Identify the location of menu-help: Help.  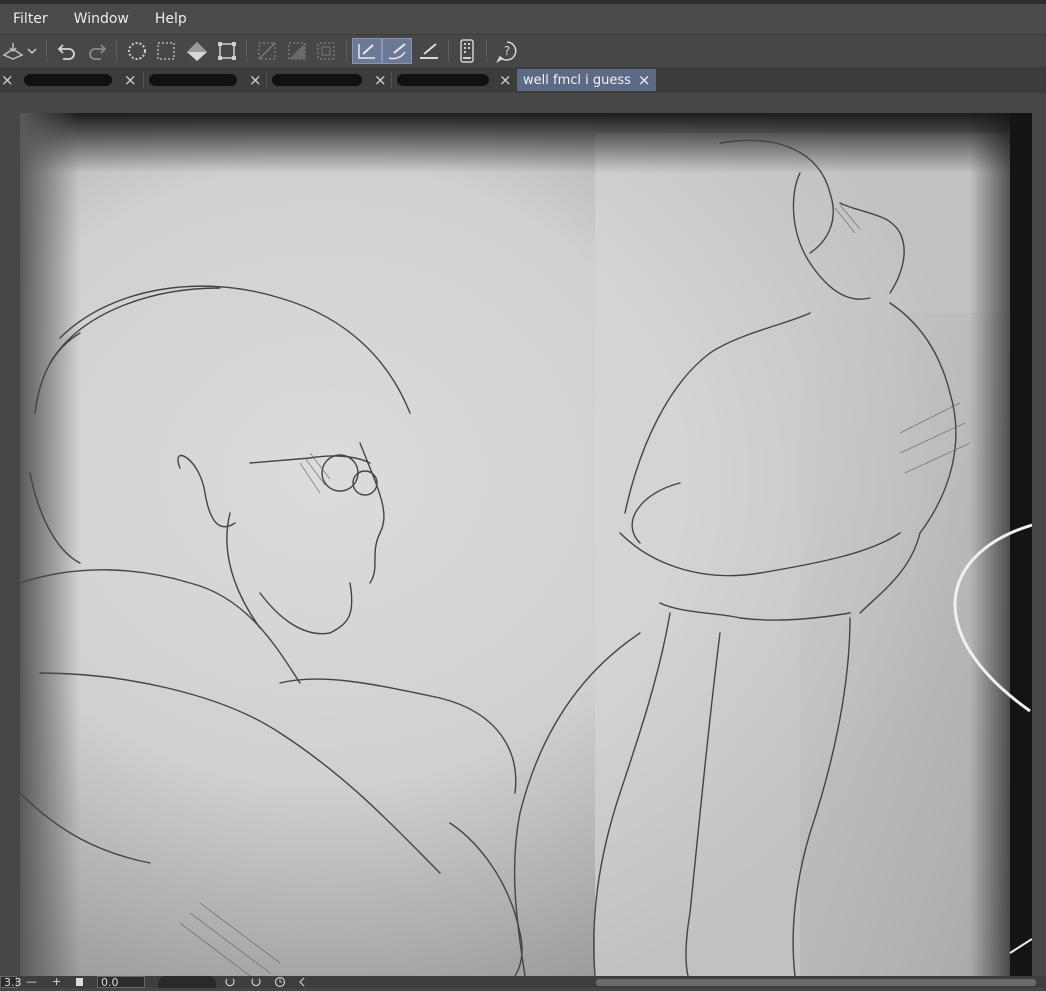
(171, 19).